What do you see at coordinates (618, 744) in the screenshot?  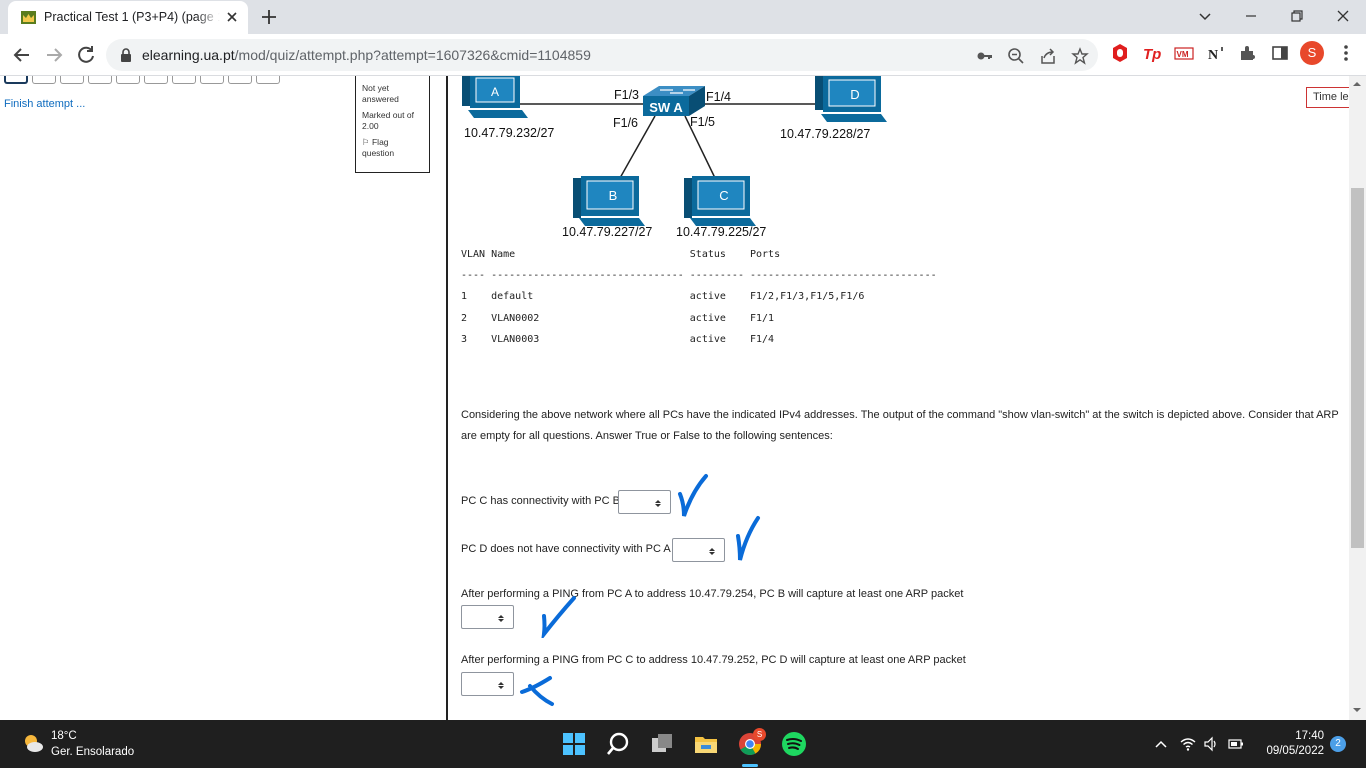 I see `search-icon` at bounding box center [618, 744].